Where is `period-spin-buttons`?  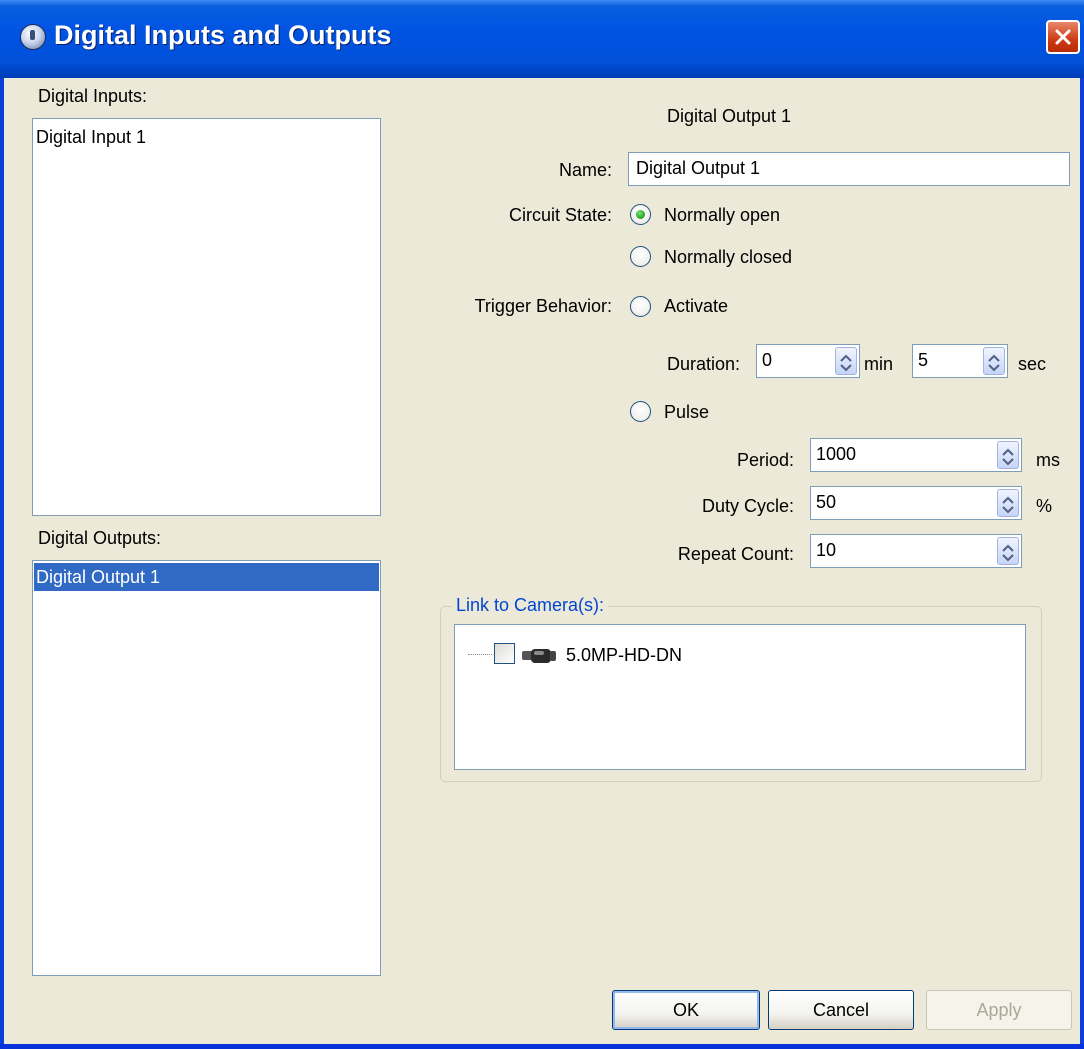 period-spin-buttons is located at coordinates (1008, 455).